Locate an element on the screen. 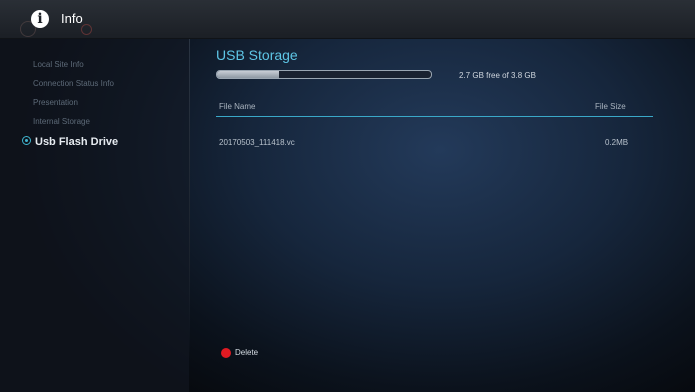 The height and width of the screenshot is (392, 695). file-size-cell: 0.2MB is located at coordinates (617, 142).